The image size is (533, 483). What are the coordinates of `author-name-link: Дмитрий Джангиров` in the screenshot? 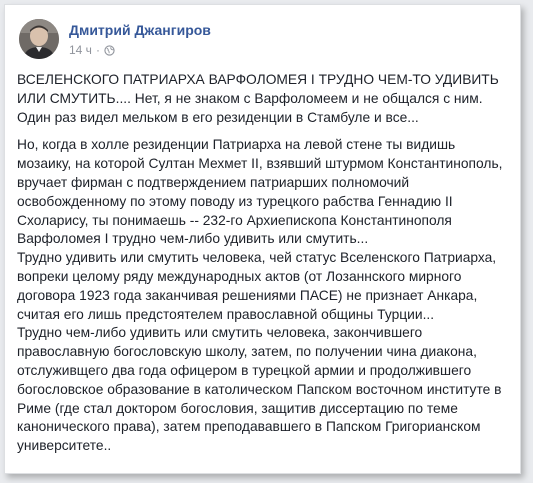 It's located at (140, 30).